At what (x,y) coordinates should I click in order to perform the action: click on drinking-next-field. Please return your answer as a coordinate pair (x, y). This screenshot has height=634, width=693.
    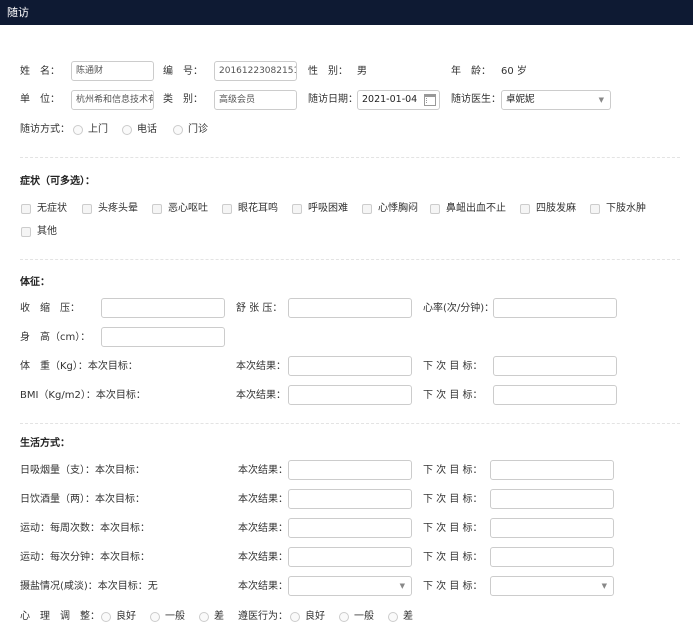
    Looking at the image, I should click on (552, 499).